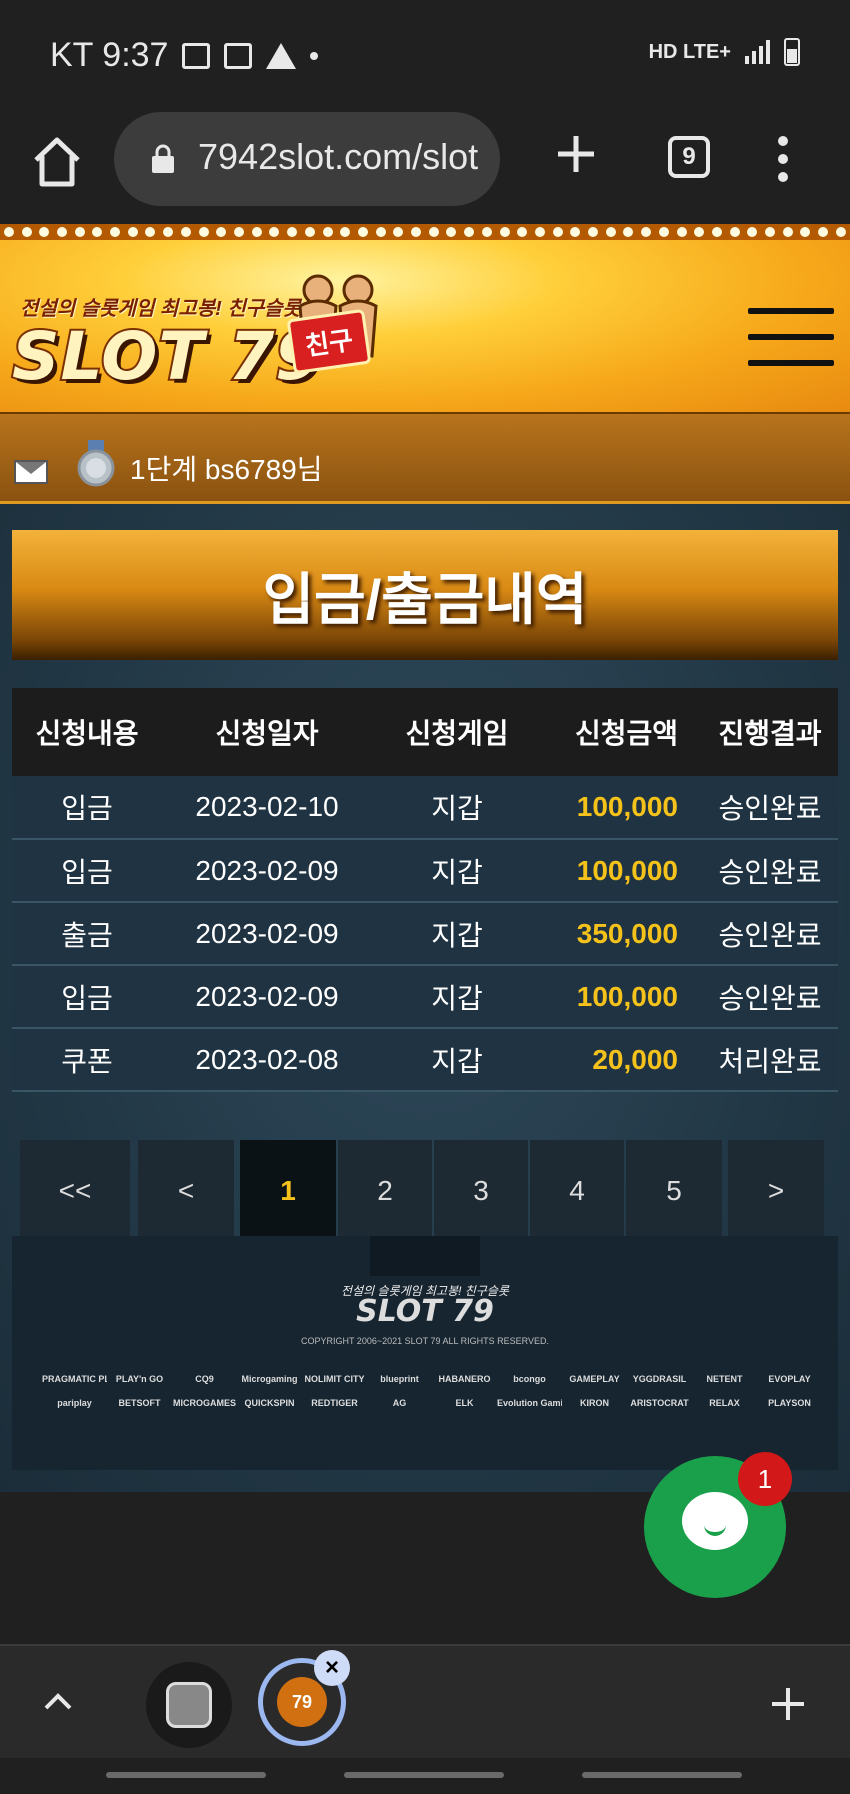 The image size is (850, 1794). Describe the element at coordinates (302, 1702) in the screenshot. I see `slot79-favicon: 79` at that location.